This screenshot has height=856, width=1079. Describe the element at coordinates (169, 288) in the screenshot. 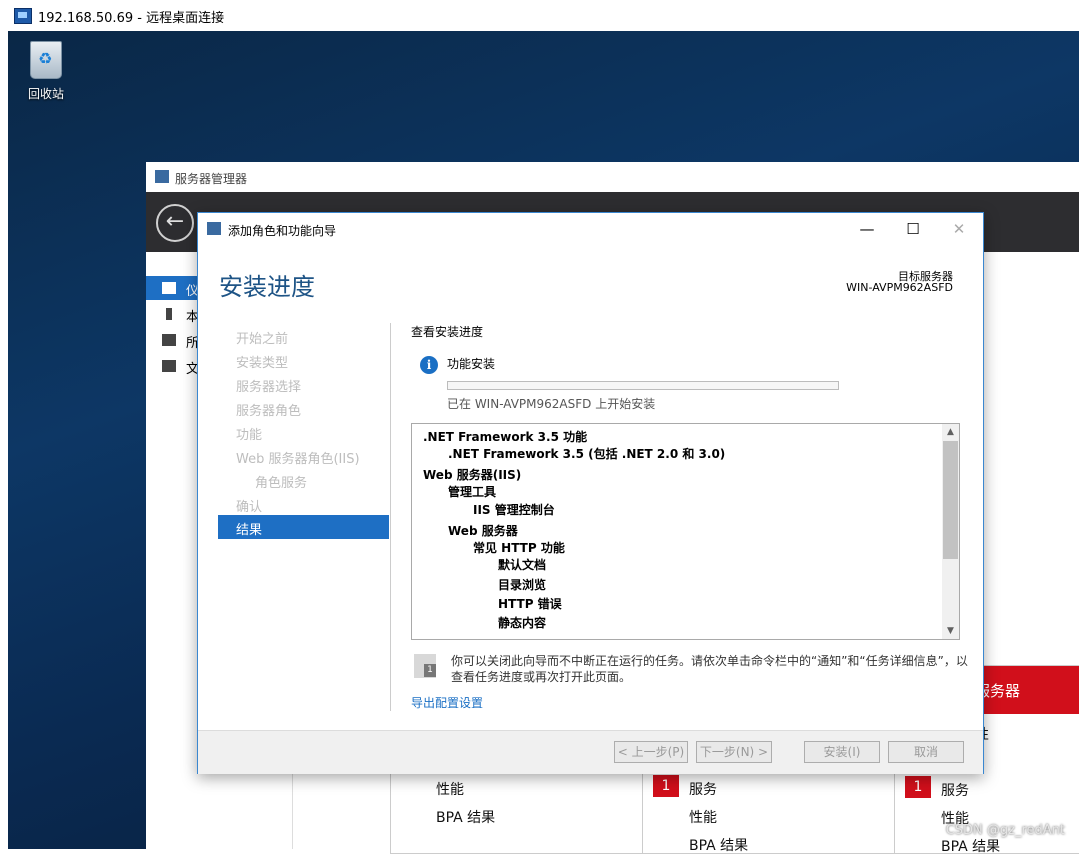

I see `dashboard-icon` at that location.